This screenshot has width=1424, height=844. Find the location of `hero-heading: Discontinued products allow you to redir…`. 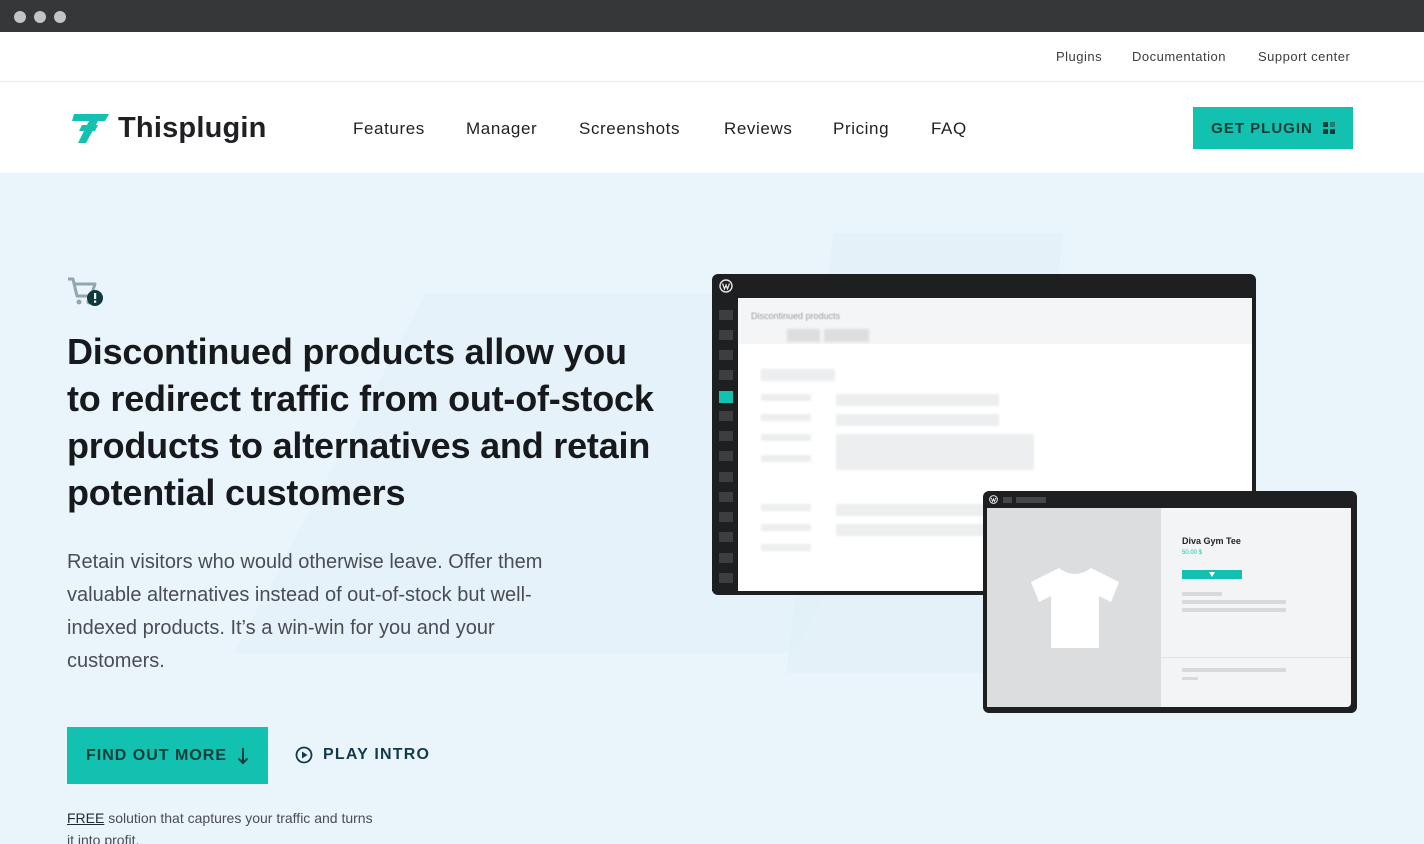

hero-heading: Discontinued products allow you to redir… is located at coordinates (360, 422).